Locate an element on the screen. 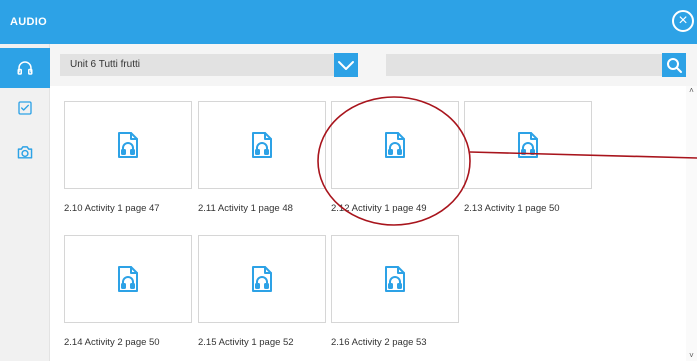 The image size is (697, 361). audio-tile-label: 2.16 Activity 2 page 53 is located at coordinates (379, 342).